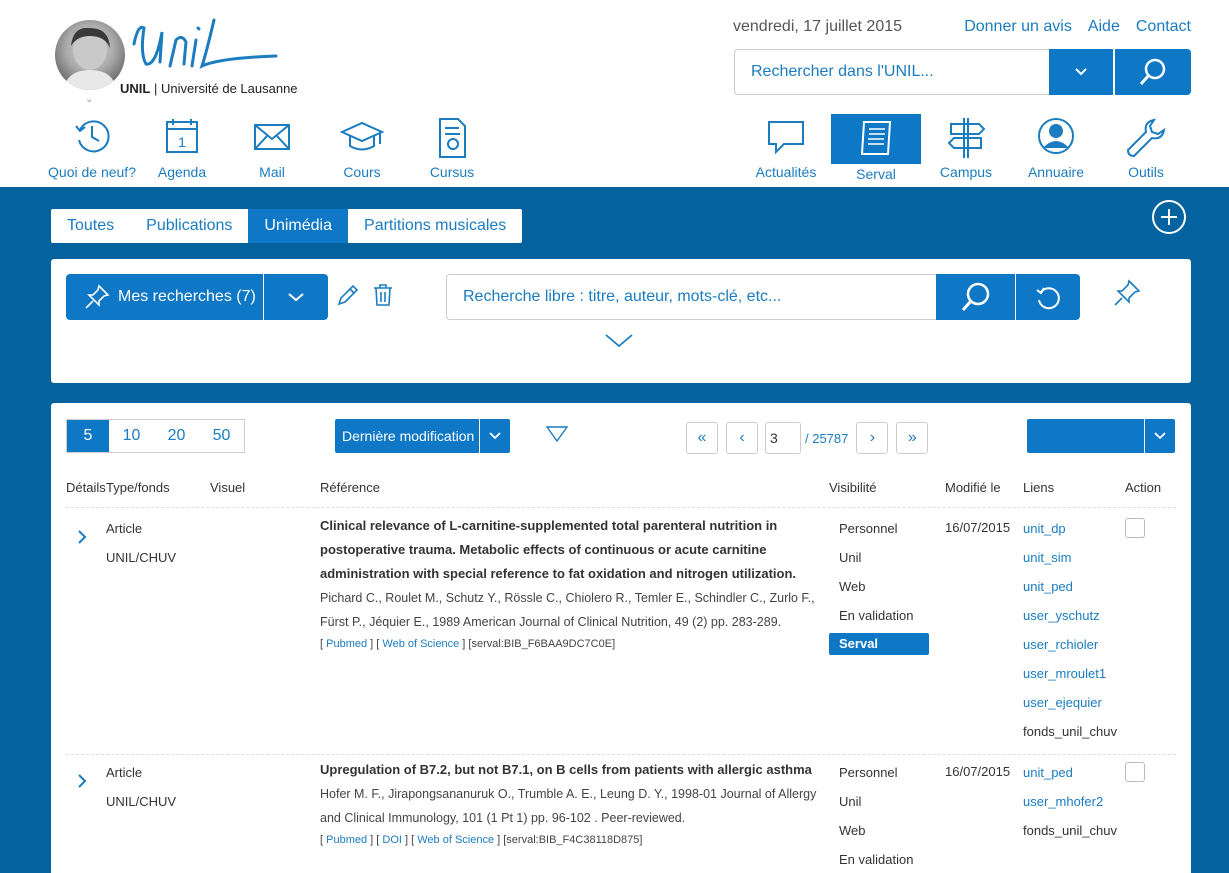 The image size is (1229, 873). Describe the element at coordinates (92, 136) in the screenshot. I see `clock-icon` at that location.